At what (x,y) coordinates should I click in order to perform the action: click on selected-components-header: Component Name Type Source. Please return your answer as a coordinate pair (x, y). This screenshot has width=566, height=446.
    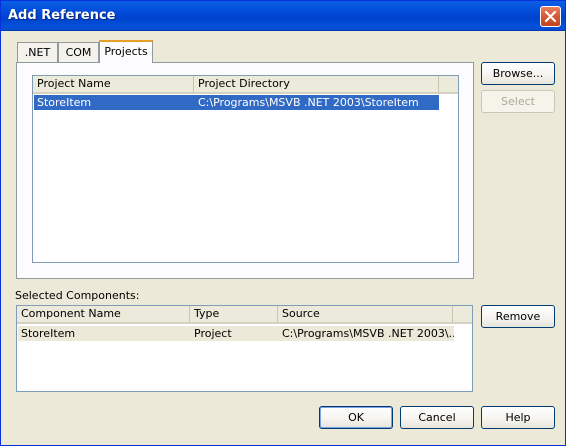
    Looking at the image, I should click on (244, 315).